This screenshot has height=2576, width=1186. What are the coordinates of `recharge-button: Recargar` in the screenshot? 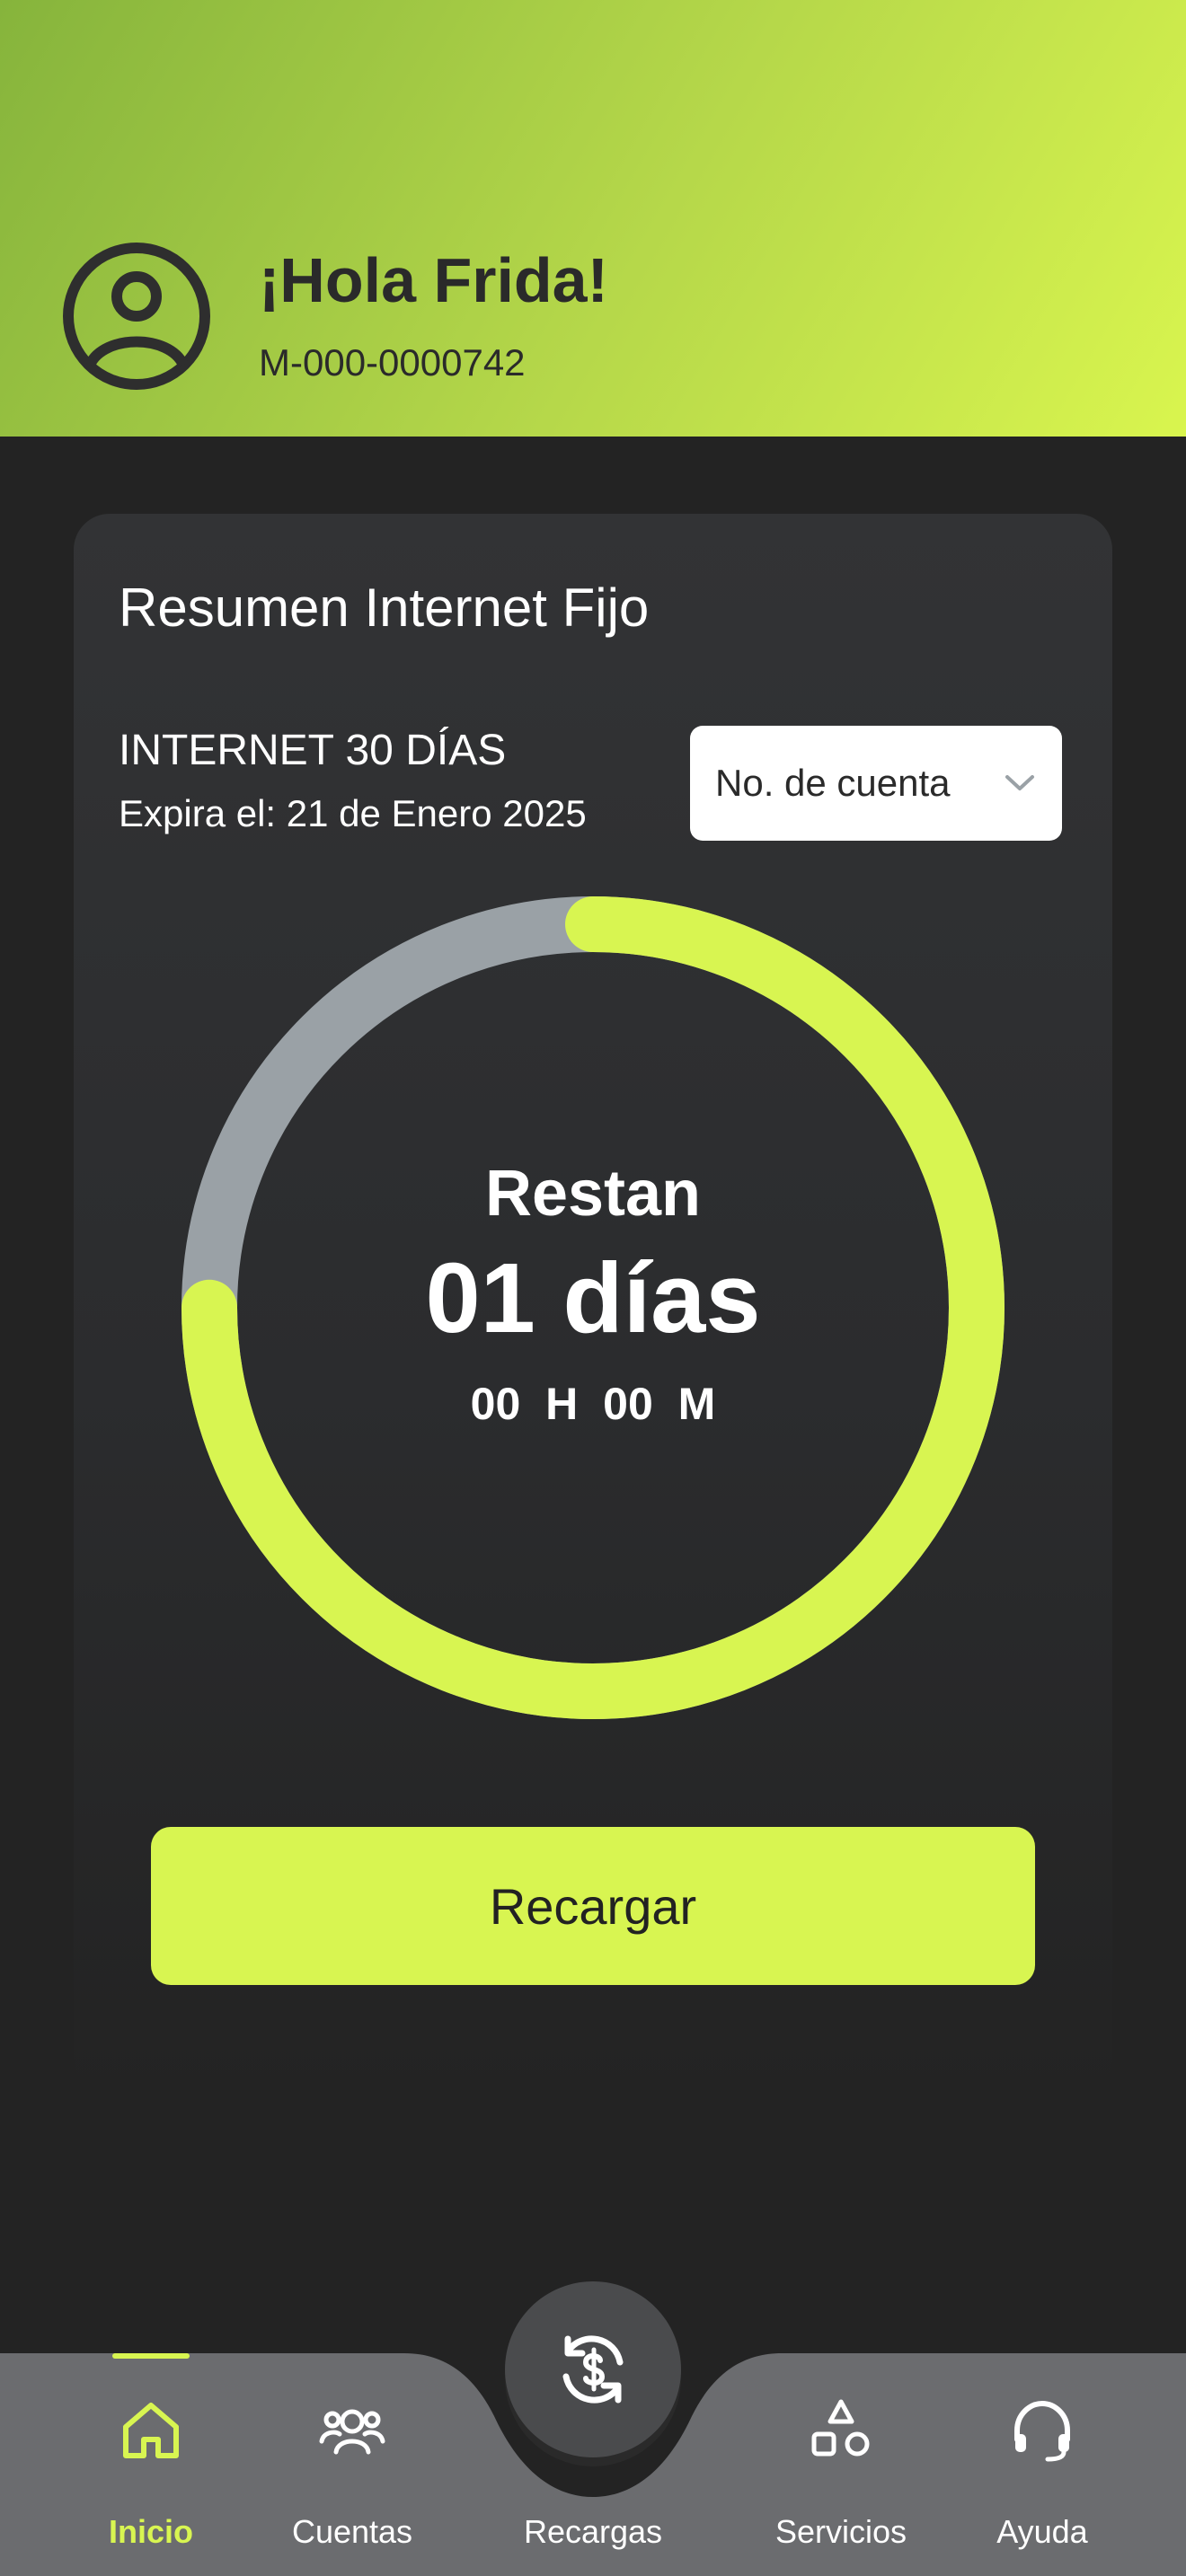 It's located at (593, 1906).